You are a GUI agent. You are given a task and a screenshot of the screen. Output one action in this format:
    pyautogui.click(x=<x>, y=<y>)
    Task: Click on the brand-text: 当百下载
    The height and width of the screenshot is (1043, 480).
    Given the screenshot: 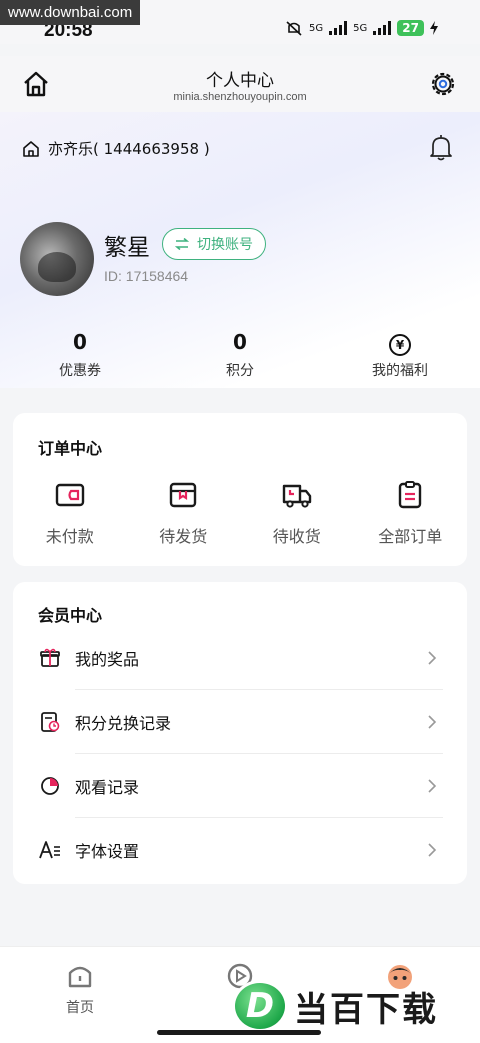 What is the action you would take?
    pyautogui.click(x=366, y=1009)
    